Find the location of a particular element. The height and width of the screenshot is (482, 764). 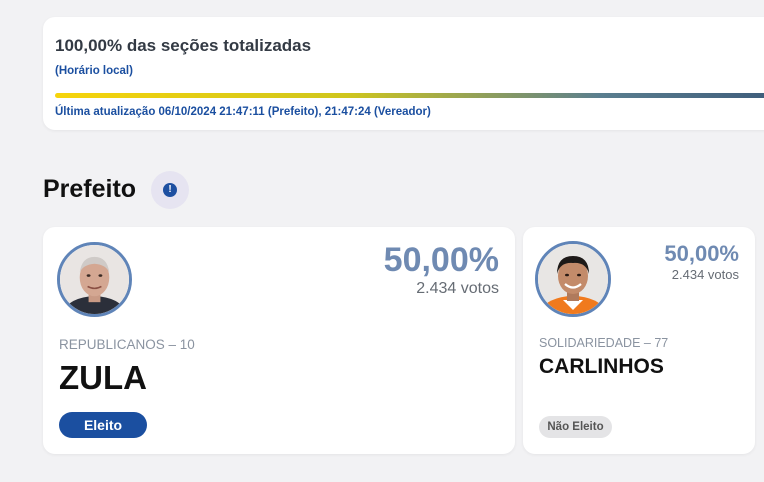

totalization-progress-bar is located at coordinates (409, 95).